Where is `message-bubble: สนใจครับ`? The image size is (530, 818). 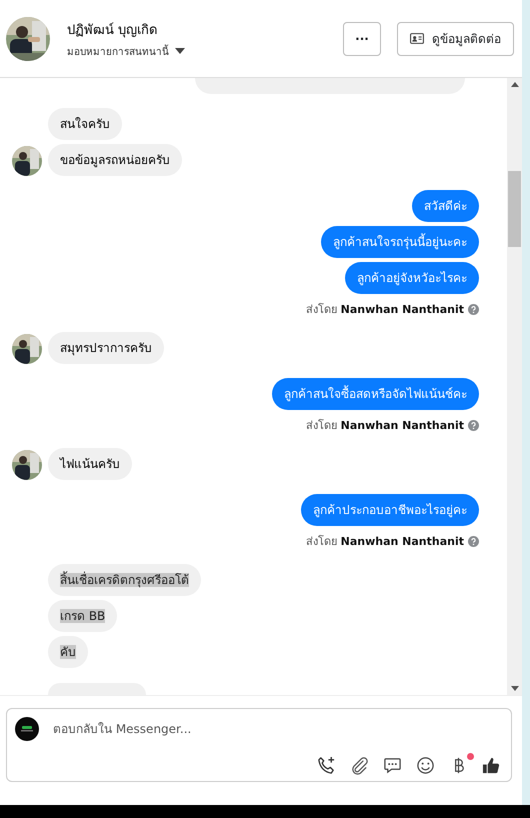 message-bubble: สนใจครับ is located at coordinates (85, 124).